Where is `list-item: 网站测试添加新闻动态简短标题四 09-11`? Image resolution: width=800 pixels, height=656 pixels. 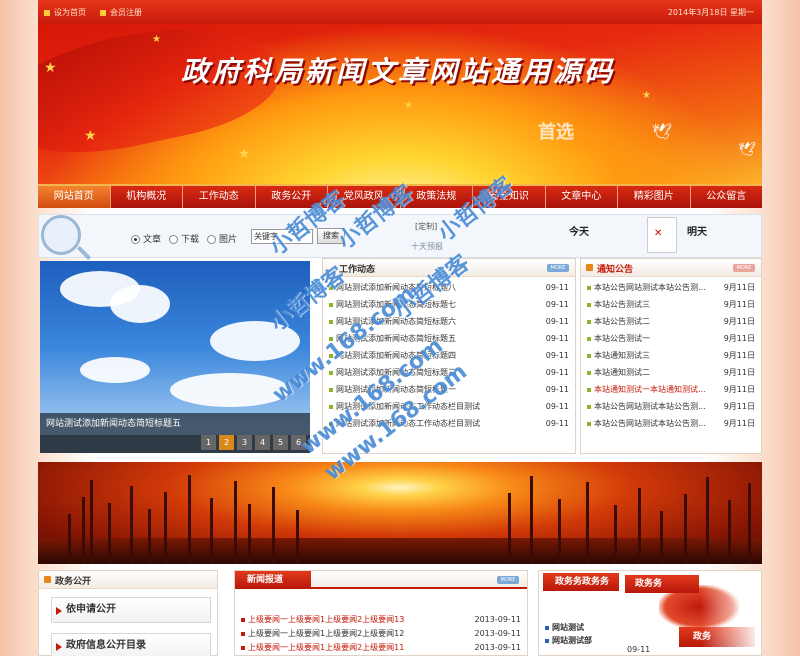 list-item: 网站测试添加新闻动态简短标题四 09-11 is located at coordinates (449, 355).